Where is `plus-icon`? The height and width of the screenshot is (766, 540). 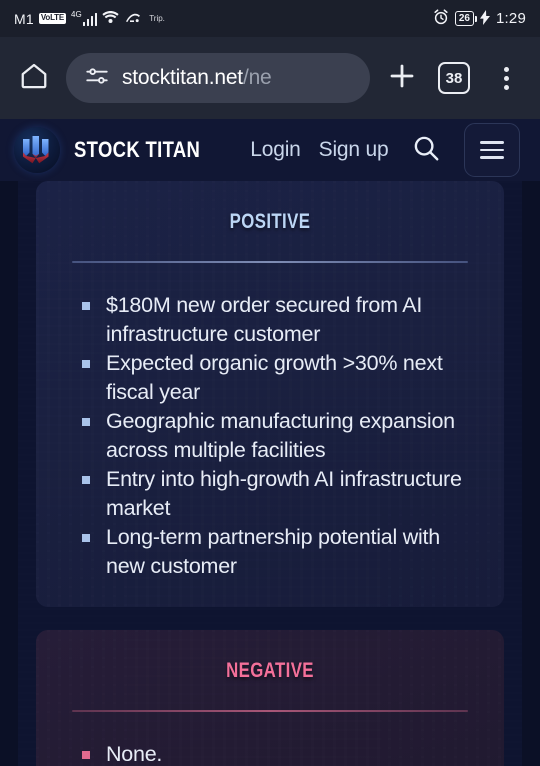
plus-icon is located at coordinates (402, 78).